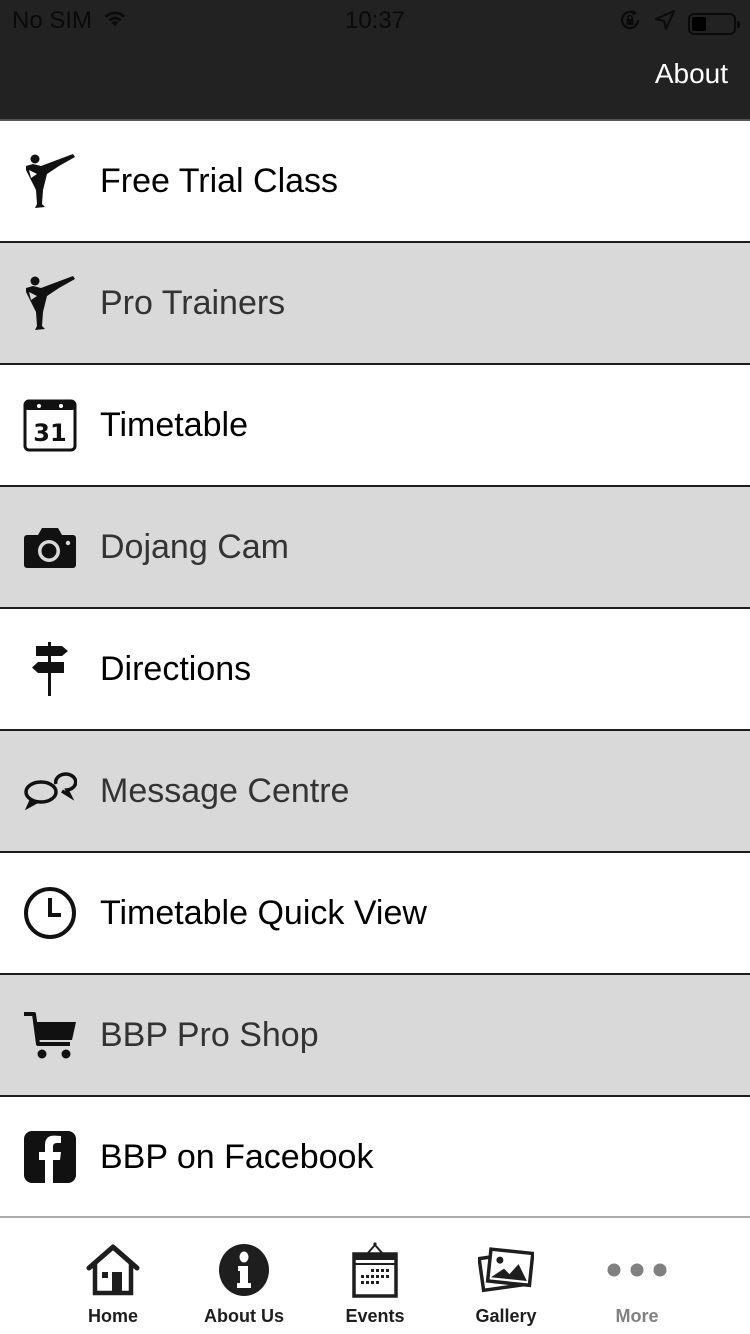  What do you see at coordinates (375, 21) in the screenshot?
I see `status-bar: No SIM 10:37` at bounding box center [375, 21].